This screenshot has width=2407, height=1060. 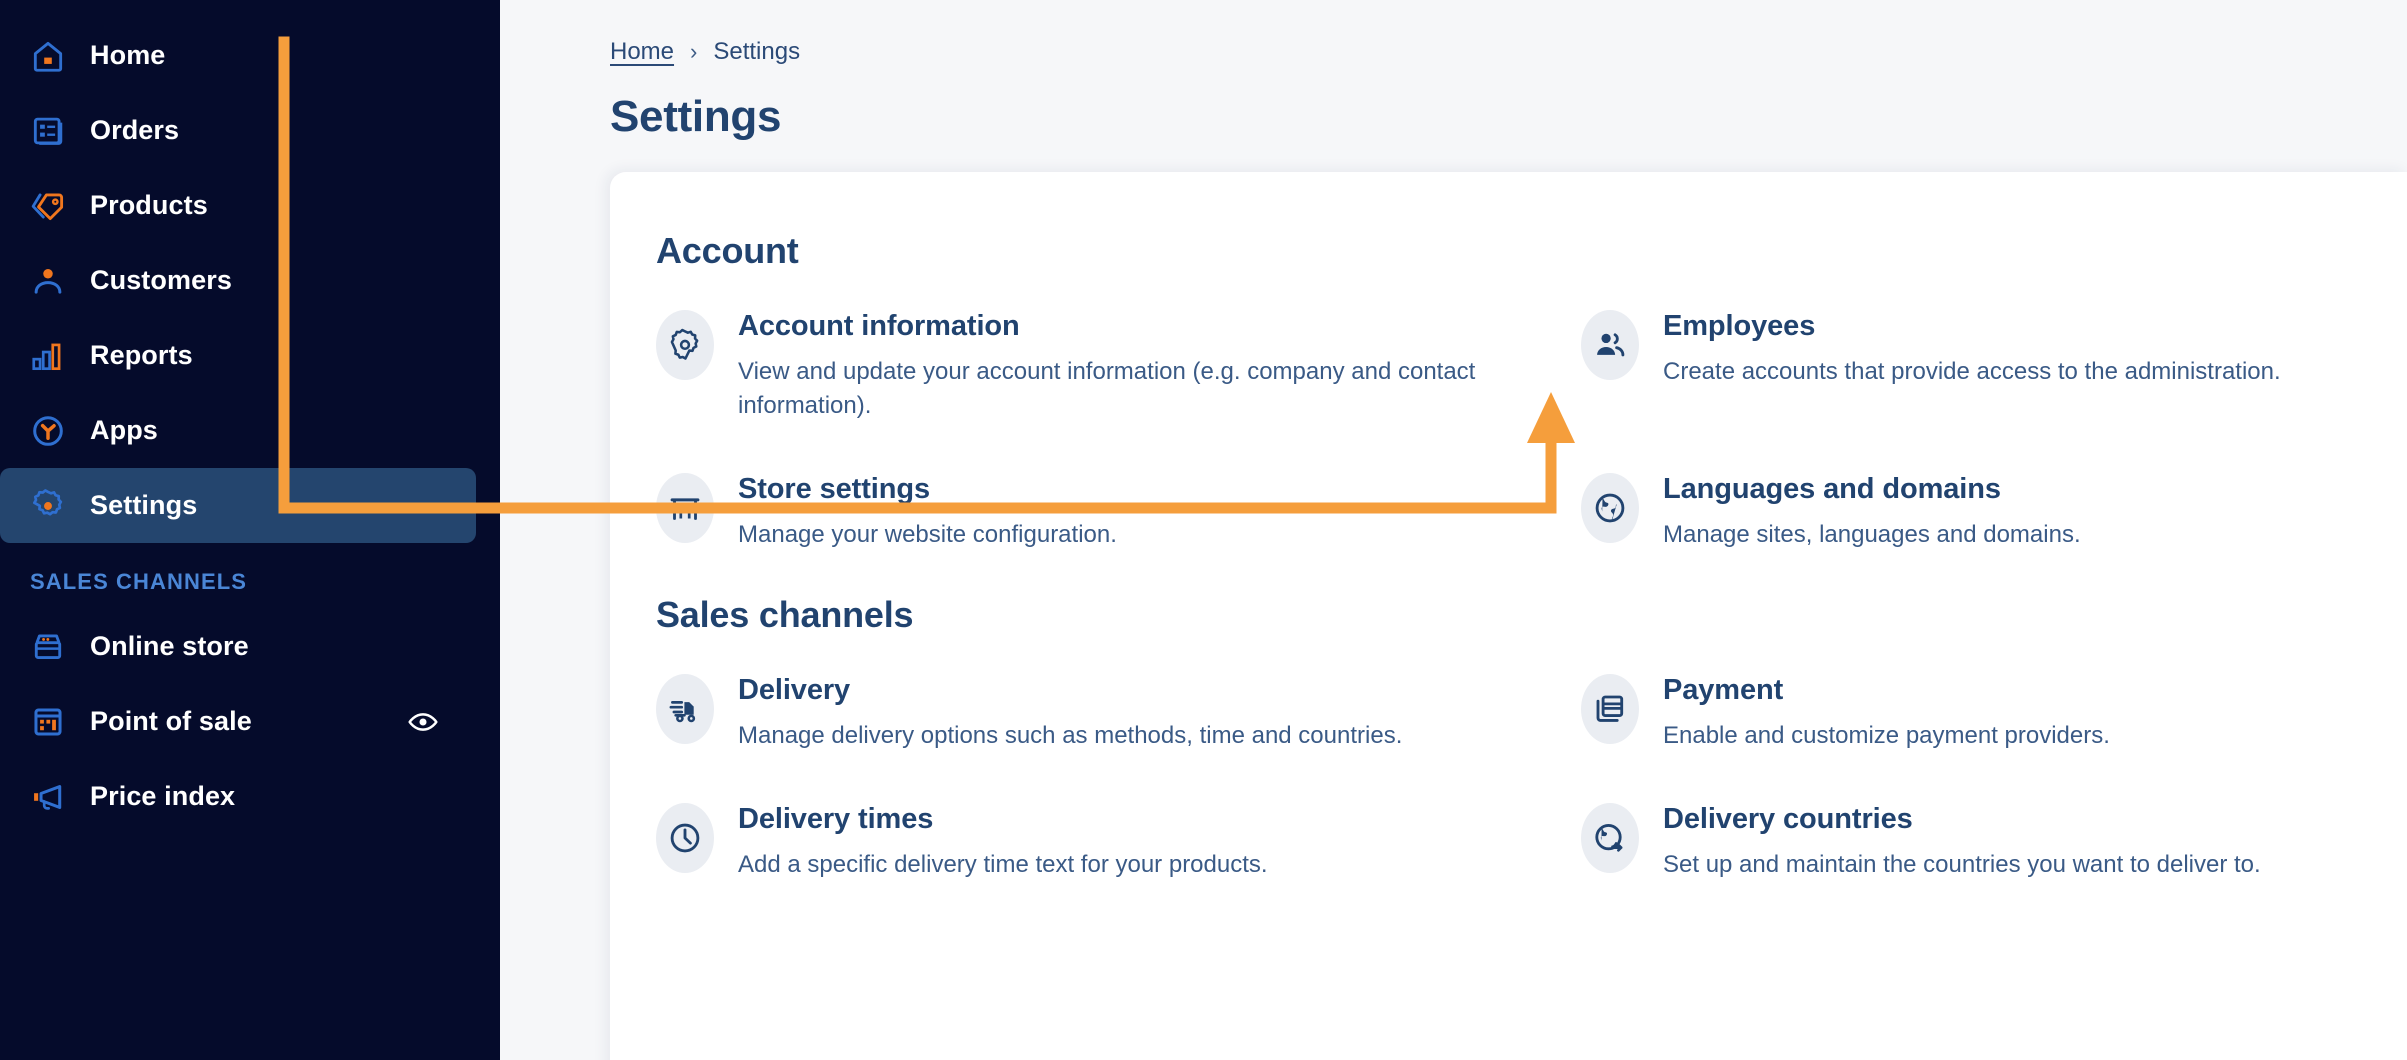 What do you see at coordinates (250, 280) in the screenshot?
I see `sidebar-item-customers: Customers` at bounding box center [250, 280].